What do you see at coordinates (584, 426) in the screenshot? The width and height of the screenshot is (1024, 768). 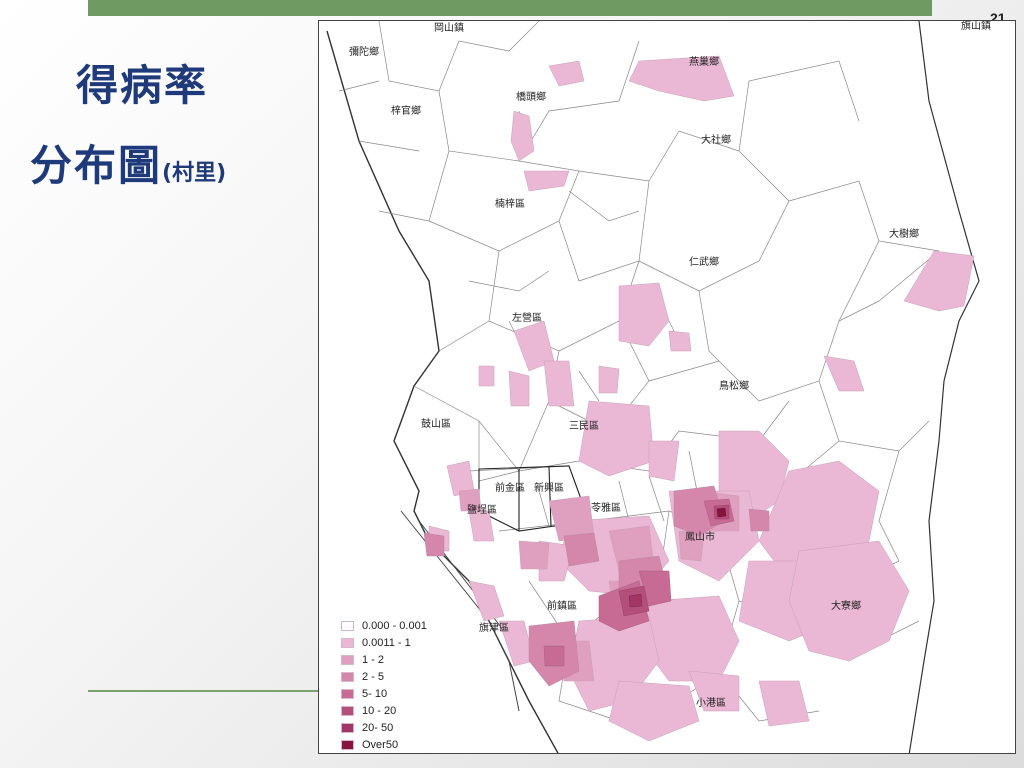 I see `district-label: 三民區` at bounding box center [584, 426].